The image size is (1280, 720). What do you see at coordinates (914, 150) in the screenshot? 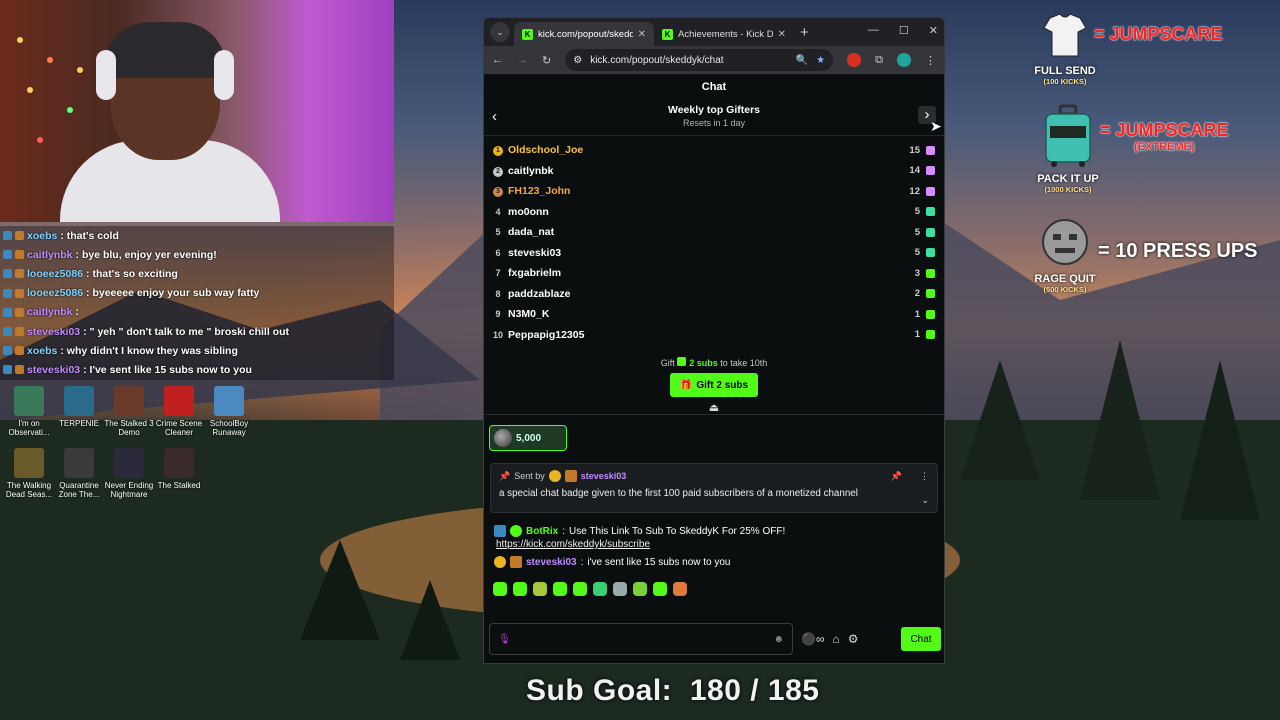
I see `gift-count: 15` at bounding box center [914, 150].